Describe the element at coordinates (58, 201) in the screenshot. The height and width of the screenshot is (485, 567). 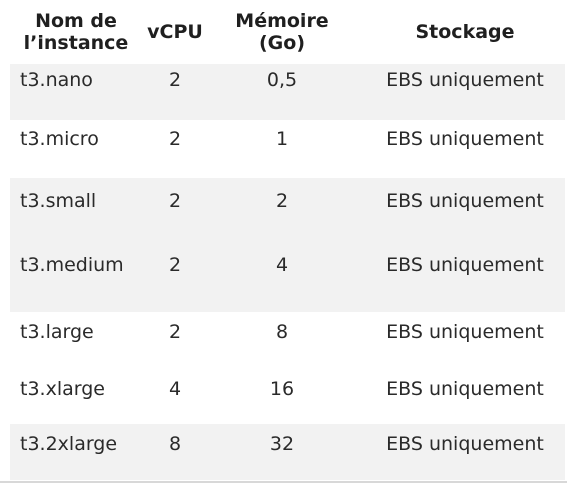
I see `instance-name-cell: t3.small` at that location.